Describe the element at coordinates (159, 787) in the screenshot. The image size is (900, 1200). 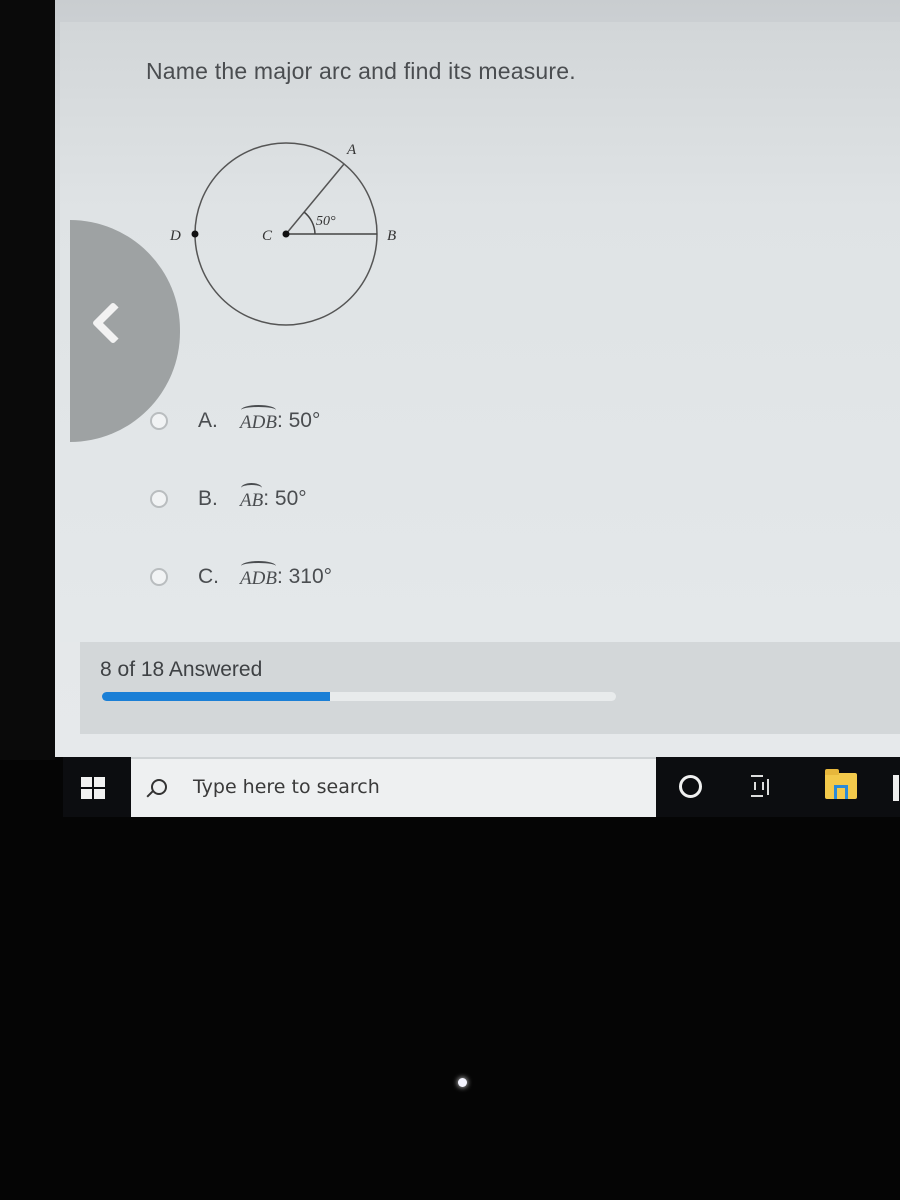
I see `search-icon` at that location.